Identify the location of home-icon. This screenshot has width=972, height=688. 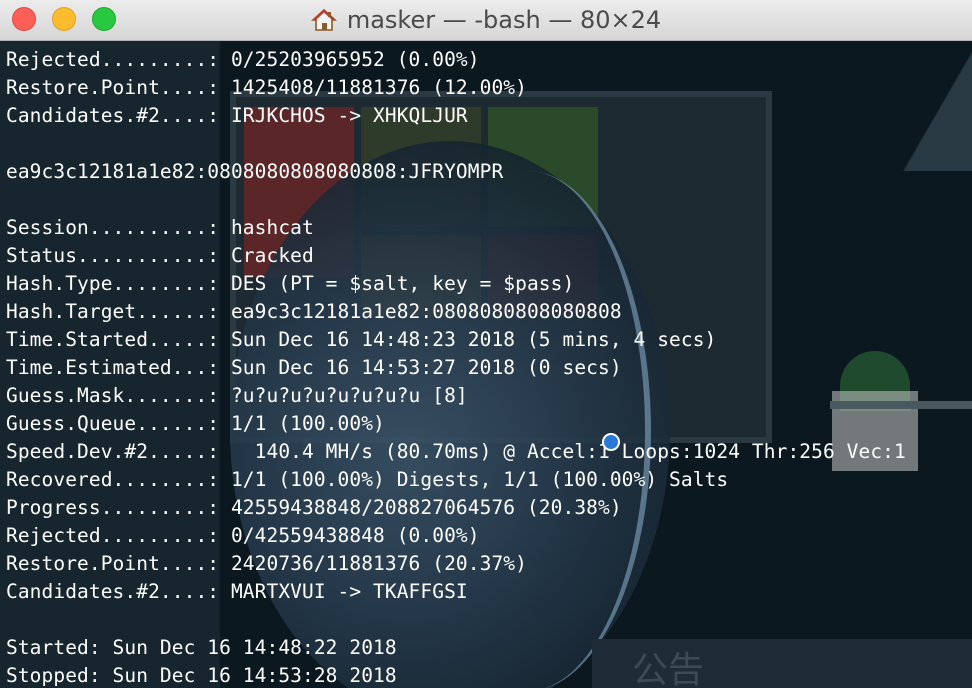
(323, 19).